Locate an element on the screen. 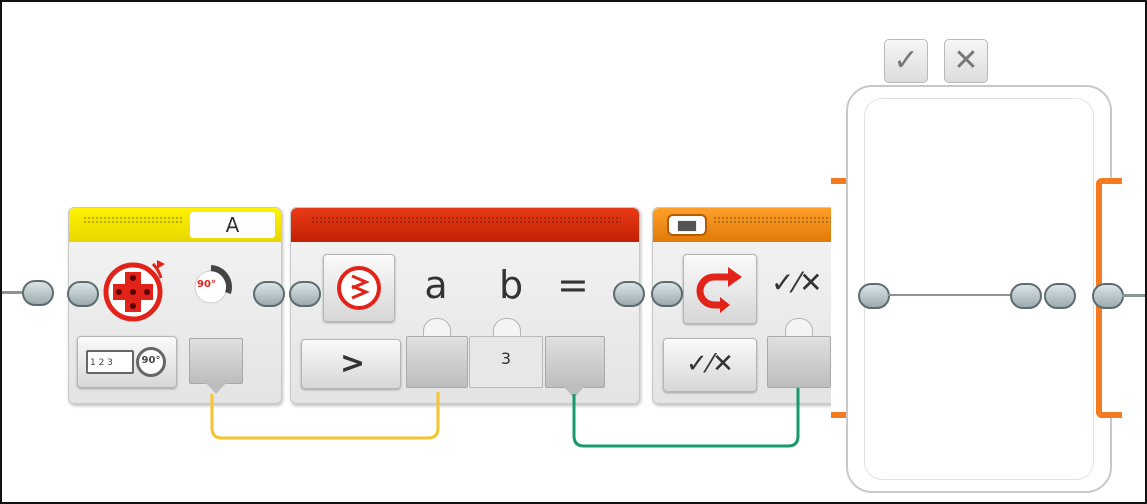 The height and width of the screenshot is (504, 1147). yellow-wire is located at coordinates (325, 416).